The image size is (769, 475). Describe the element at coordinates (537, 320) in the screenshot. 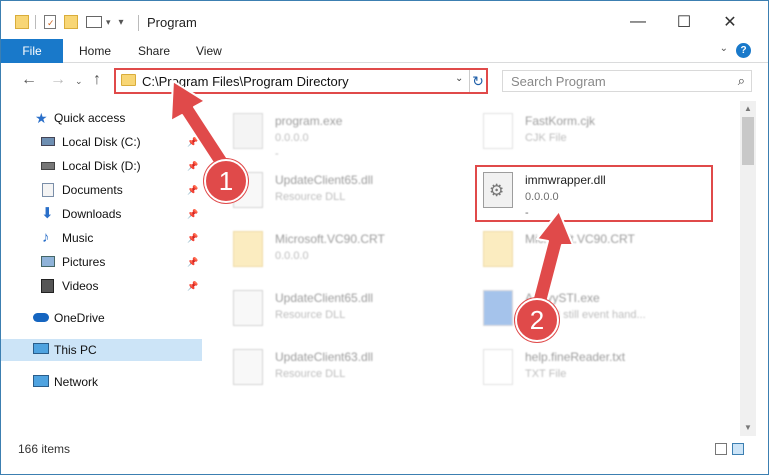

I see `step-badge-2: 2` at that location.